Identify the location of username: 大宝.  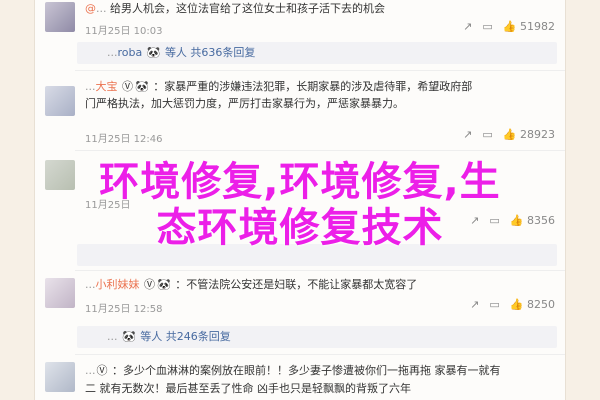
(107, 86).